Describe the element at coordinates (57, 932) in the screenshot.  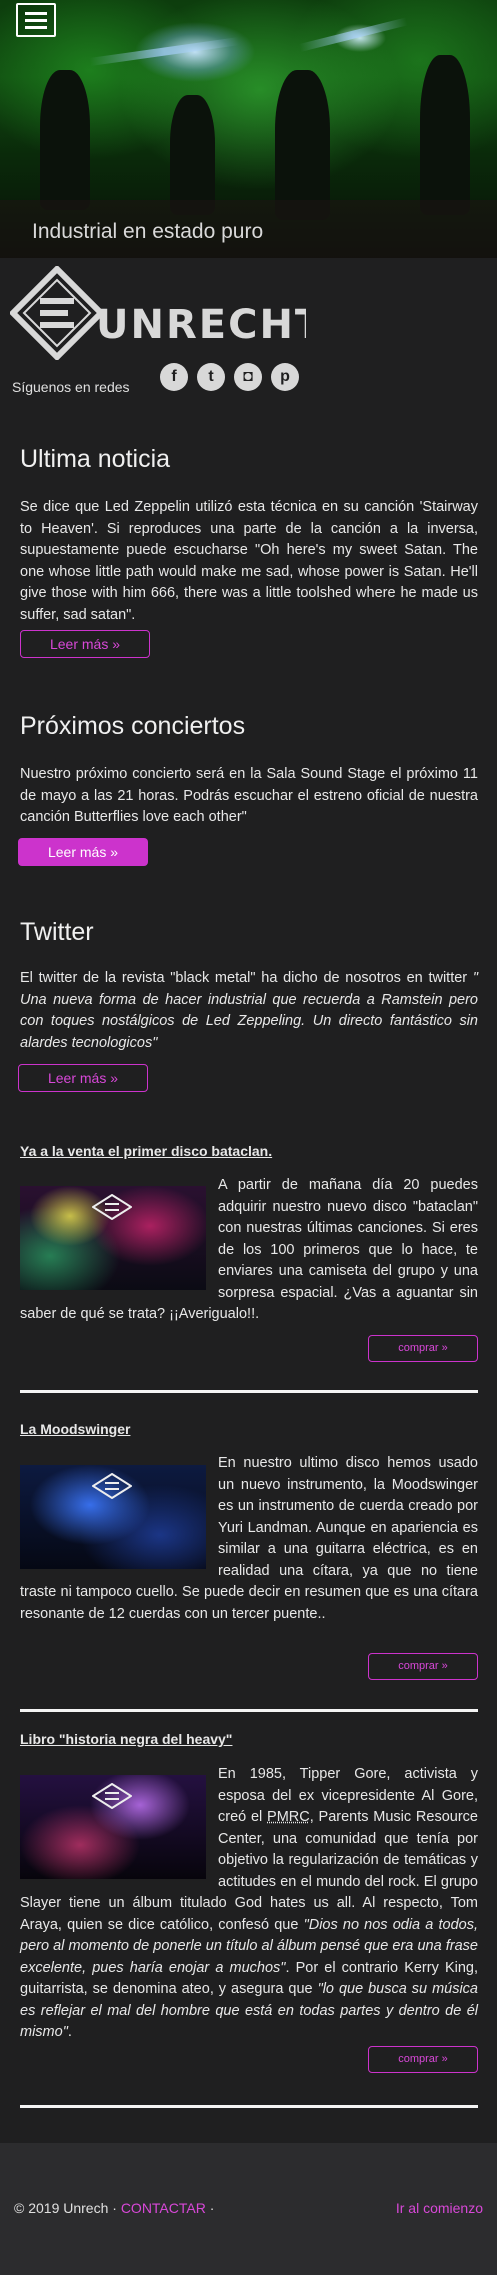
I see `twitter-title: Twitter` at that location.